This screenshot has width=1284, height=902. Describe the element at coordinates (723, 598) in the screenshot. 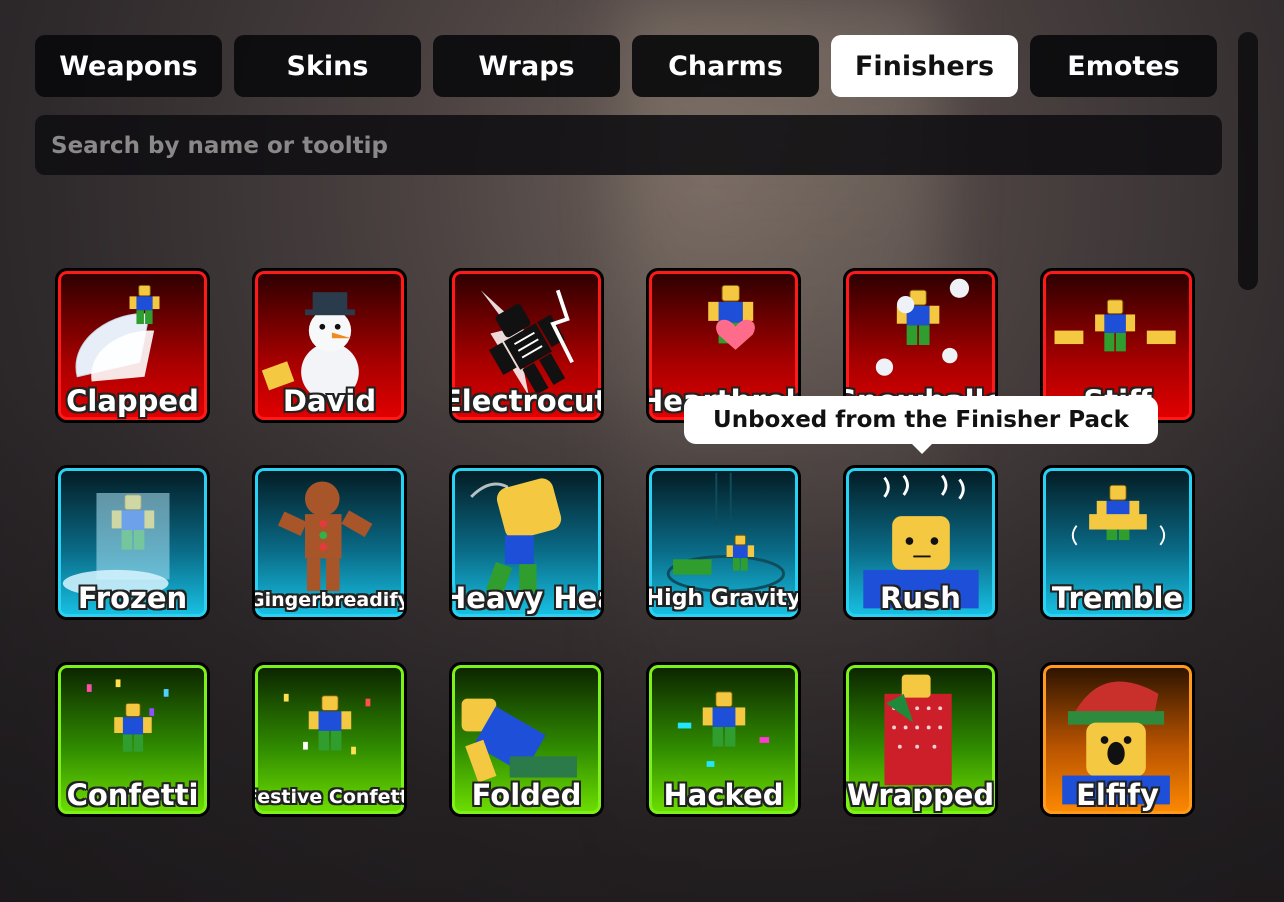

I see `finisher-name: High Gravity` at that location.